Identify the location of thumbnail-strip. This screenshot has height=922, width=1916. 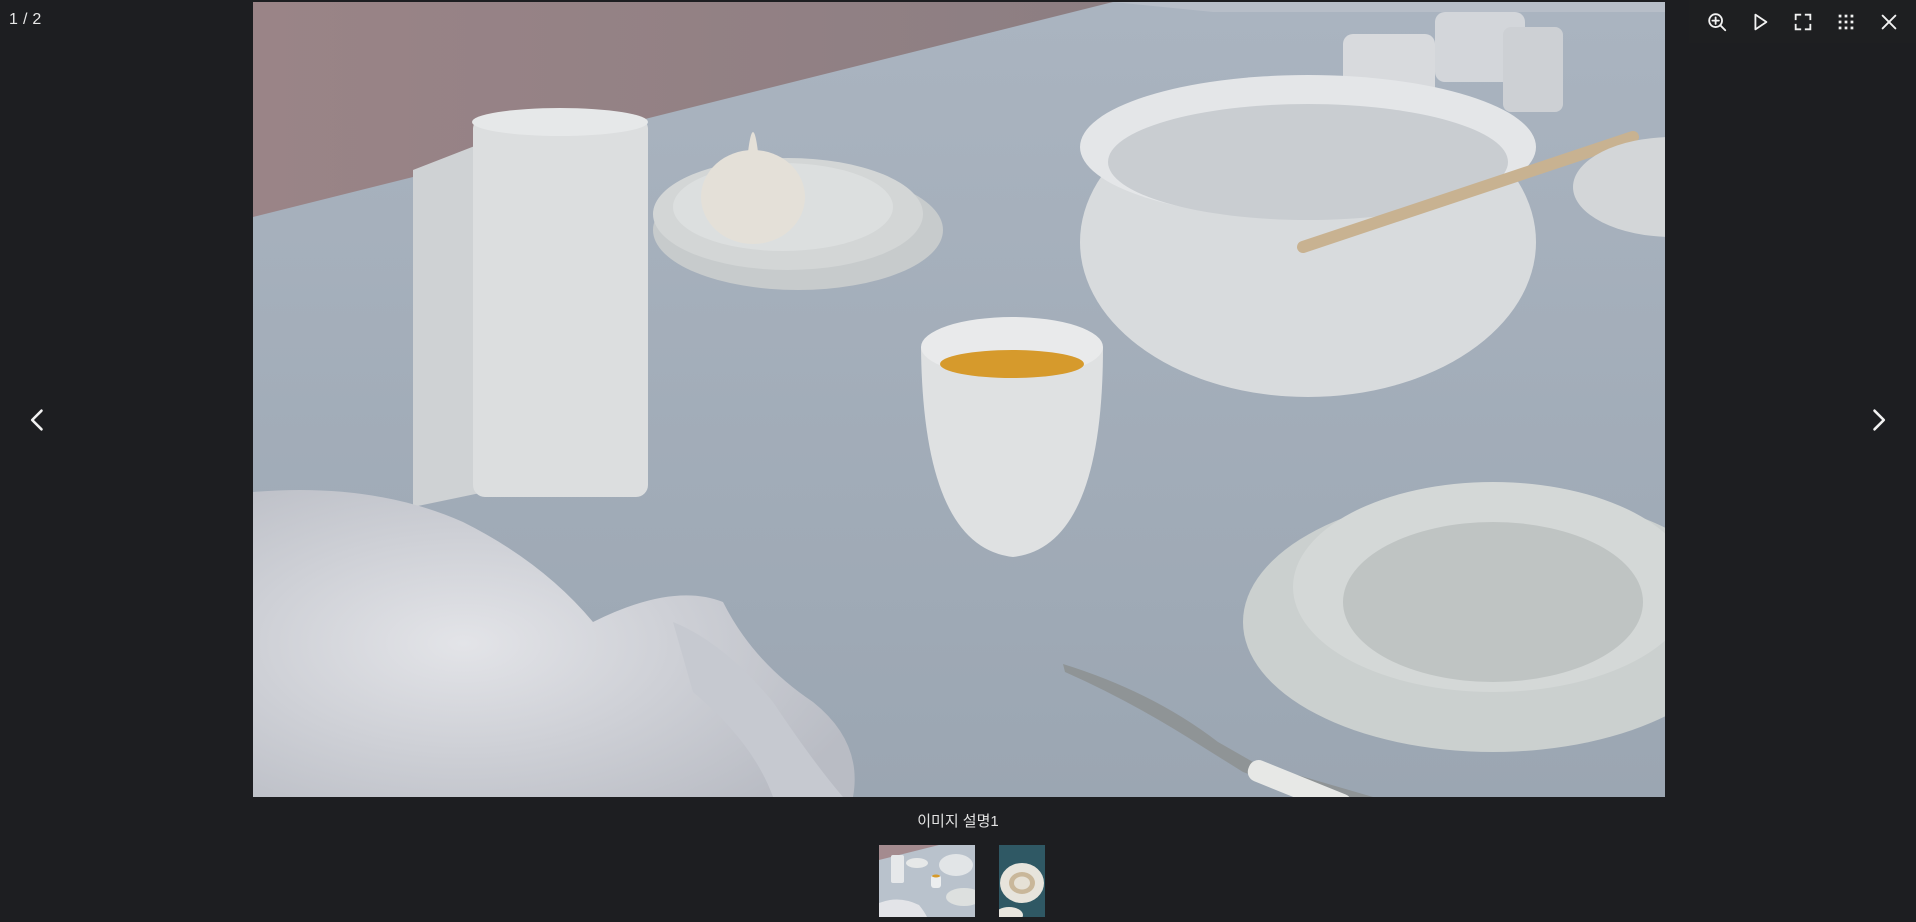
(958, 881).